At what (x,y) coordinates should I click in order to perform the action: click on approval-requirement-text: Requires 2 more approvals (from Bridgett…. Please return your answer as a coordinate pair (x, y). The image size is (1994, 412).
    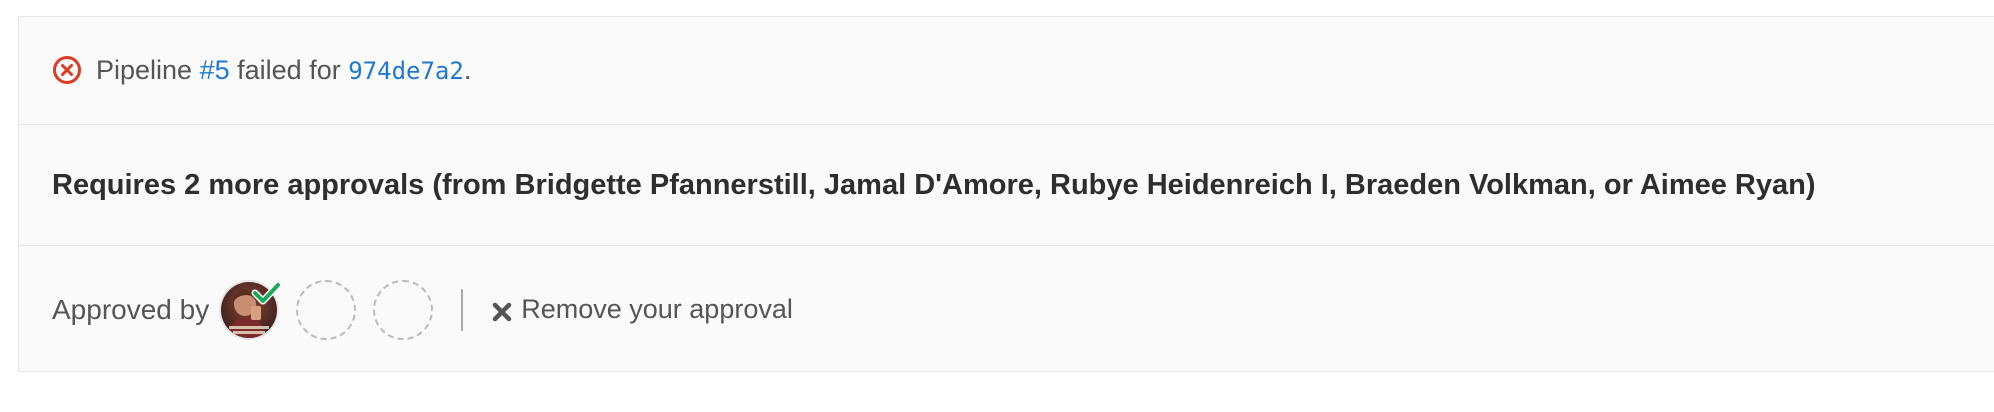
    Looking at the image, I should click on (934, 184).